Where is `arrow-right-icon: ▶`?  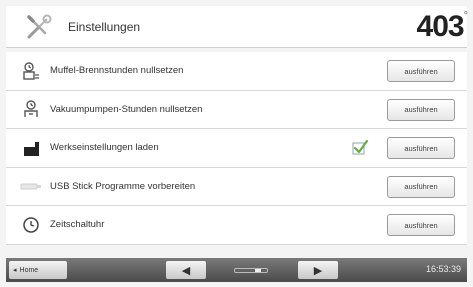
arrow-right-icon: ▶ is located at coordinates (318, 270).